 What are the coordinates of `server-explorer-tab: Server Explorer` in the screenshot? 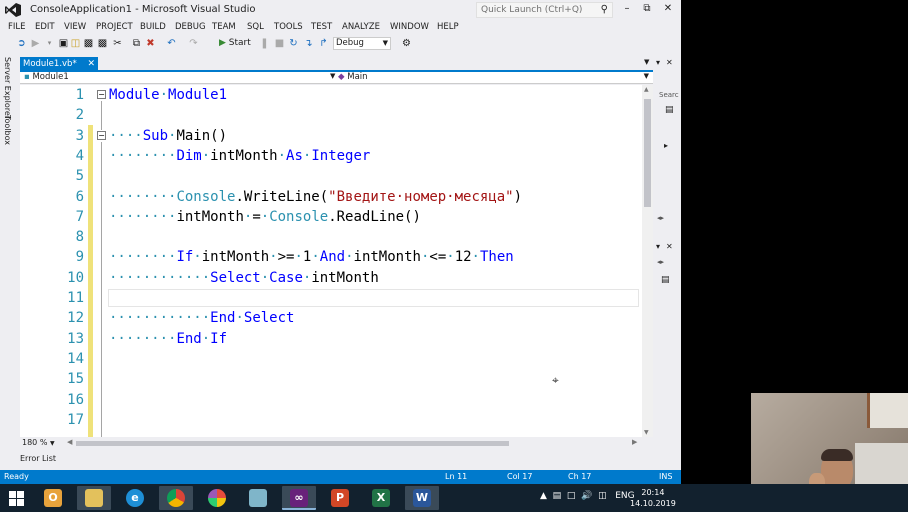 It's located at (7, 88).